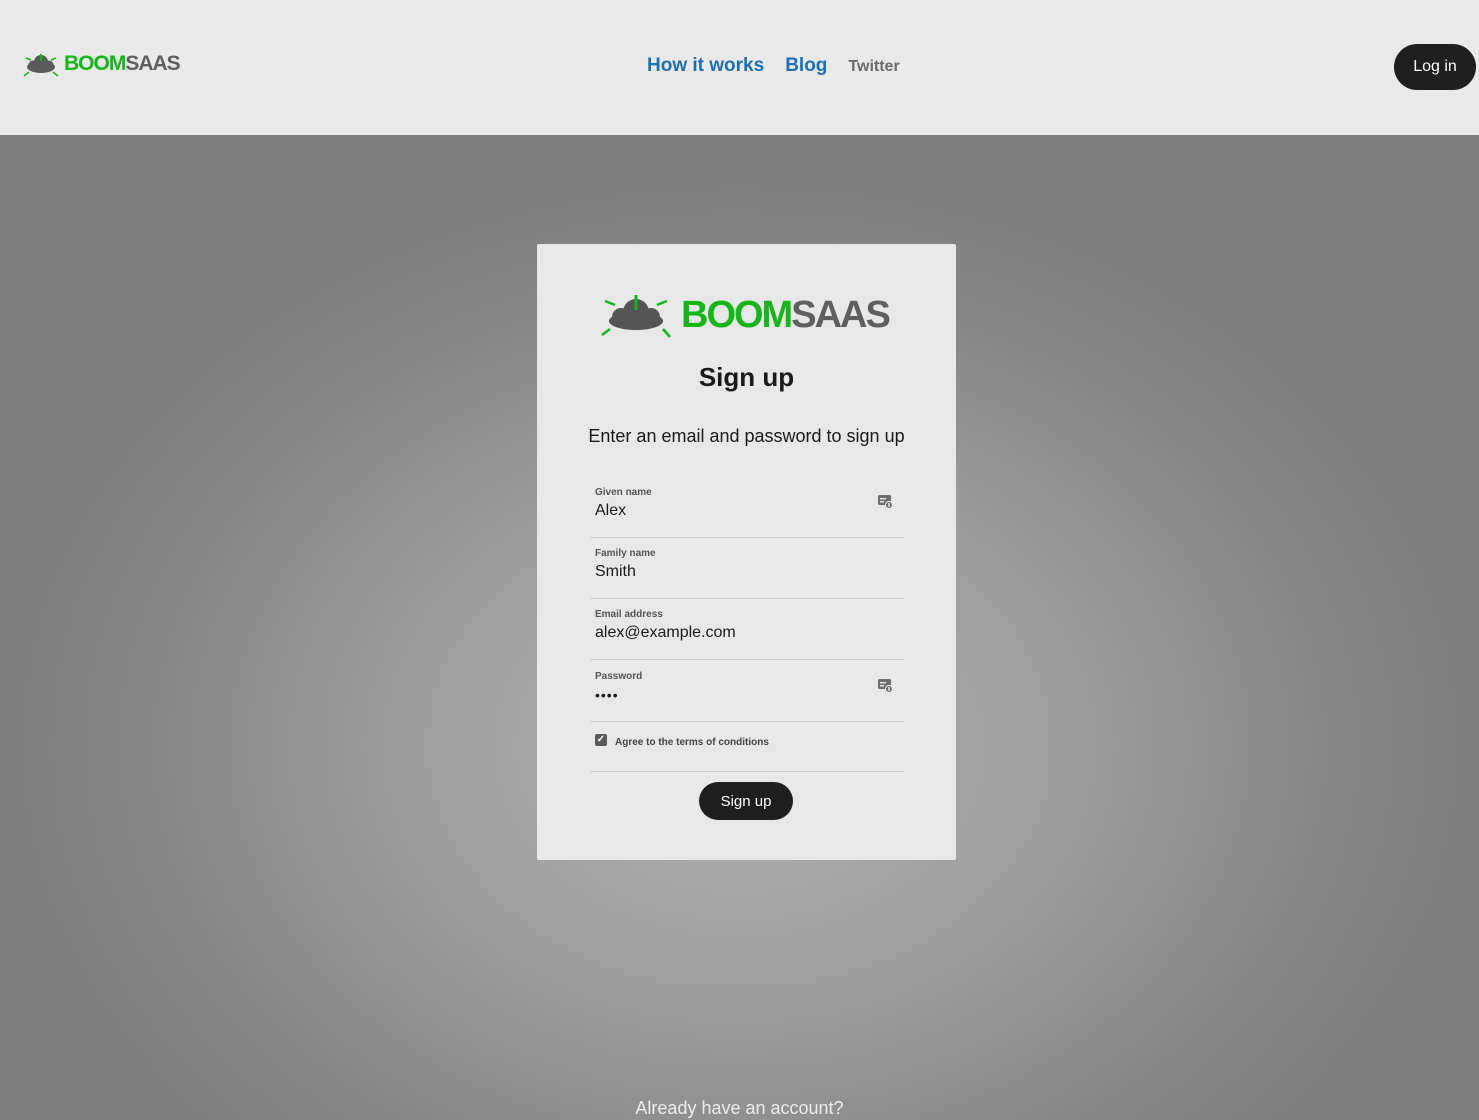 The width and height of the screenshot is (1479, 1120). What do you see at coordinates (1435, 67) in the screenshot?
I see `login-button: Log in` at bounding box center [1435, 67].